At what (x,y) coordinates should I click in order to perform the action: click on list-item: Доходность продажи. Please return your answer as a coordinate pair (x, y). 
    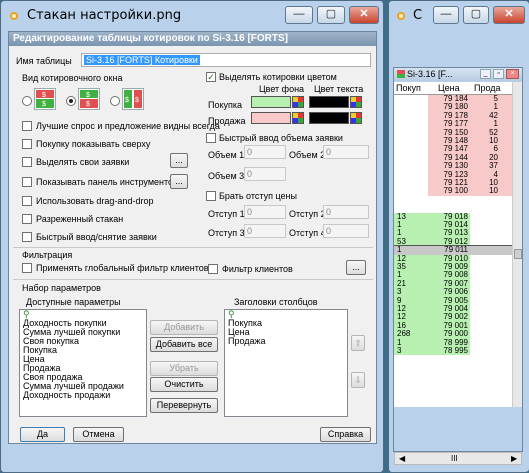
    Looking at the image, I should click on (83, 395).